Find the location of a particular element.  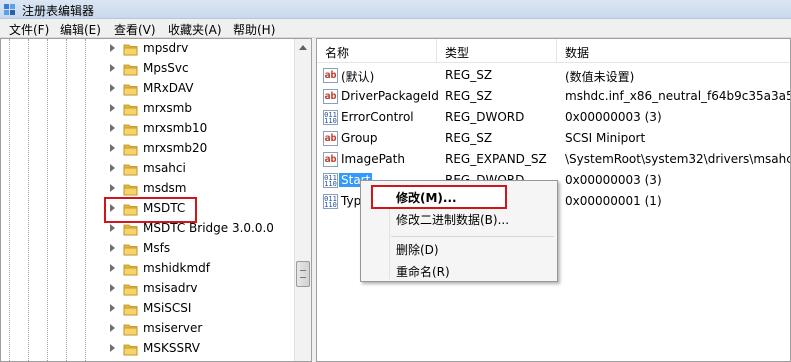

context-menu: 修改(M)... 修改二进制数据(B)... 删除(D) 重命名(R) is located at coordinates (459, 231).